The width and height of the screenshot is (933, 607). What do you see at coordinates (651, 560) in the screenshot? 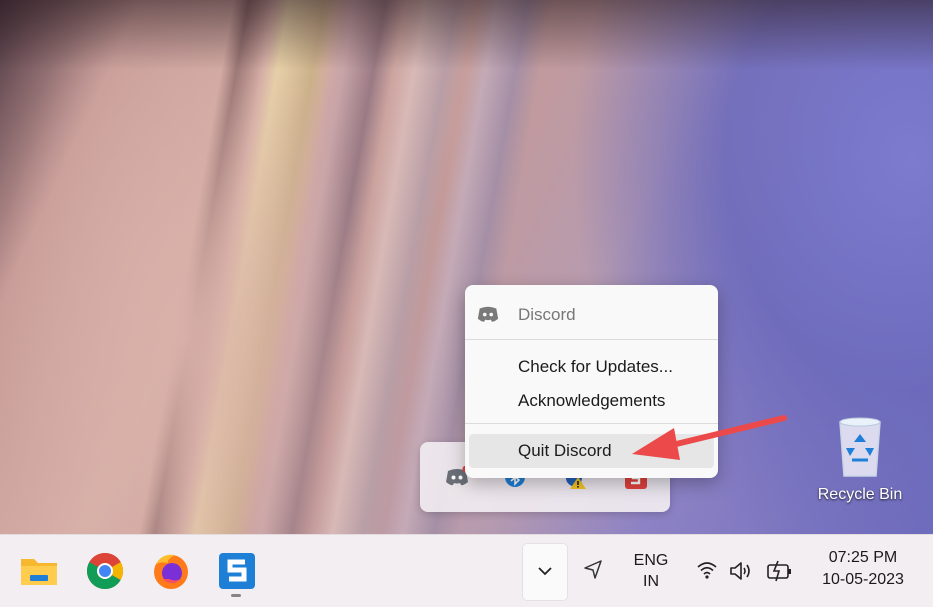
I see `language-code: ENG` at bounding box center [651, 560].